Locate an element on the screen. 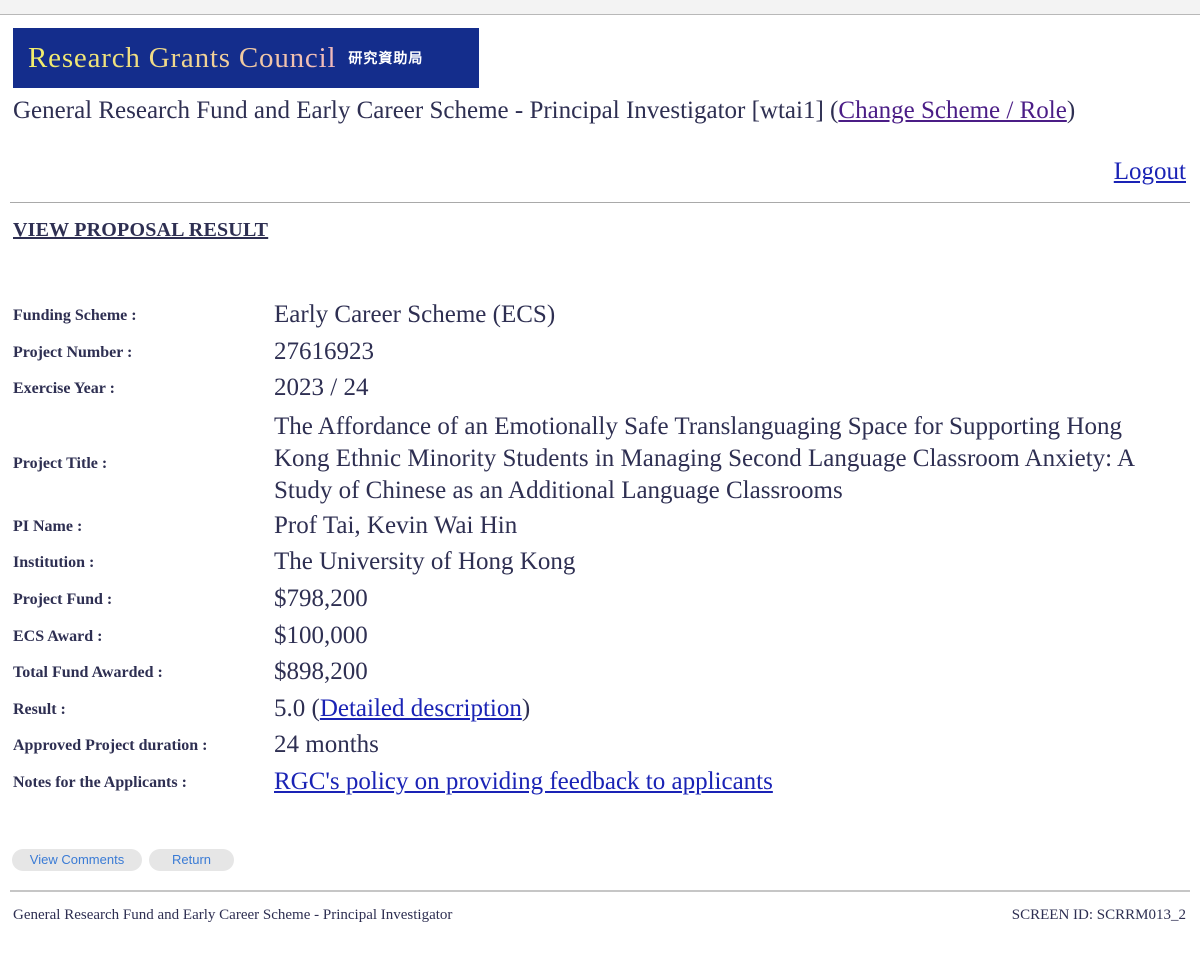 Image resolution: width=1200 pixels, height=963 pixels. detail-label: Total Fund Awarded : is located at coordinates (88, 673).